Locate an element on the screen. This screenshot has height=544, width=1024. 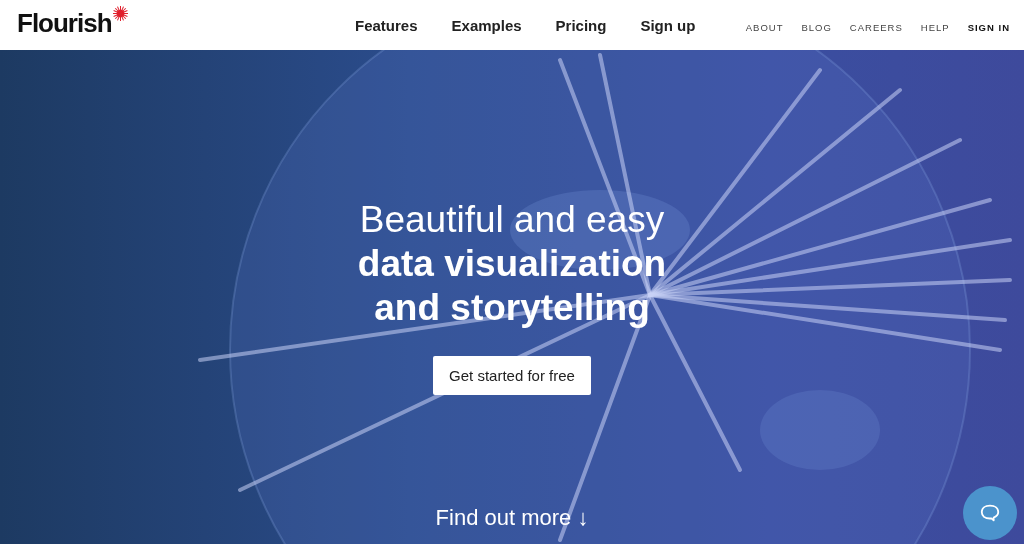
nav-link: Features is located at coordinates (386, 25).